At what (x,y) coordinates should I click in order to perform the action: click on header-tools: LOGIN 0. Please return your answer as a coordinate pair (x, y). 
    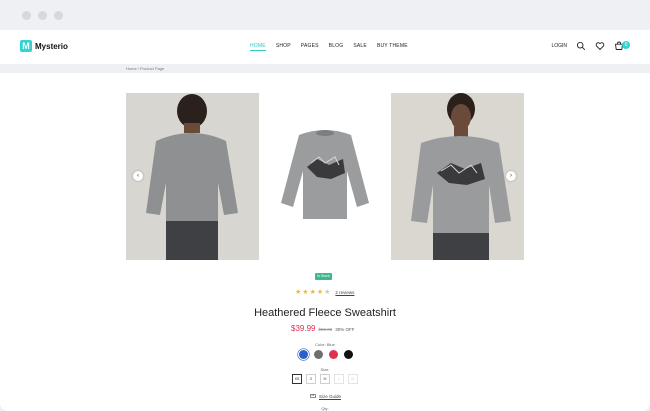
    Looking at the image, I should click on (590, 46).